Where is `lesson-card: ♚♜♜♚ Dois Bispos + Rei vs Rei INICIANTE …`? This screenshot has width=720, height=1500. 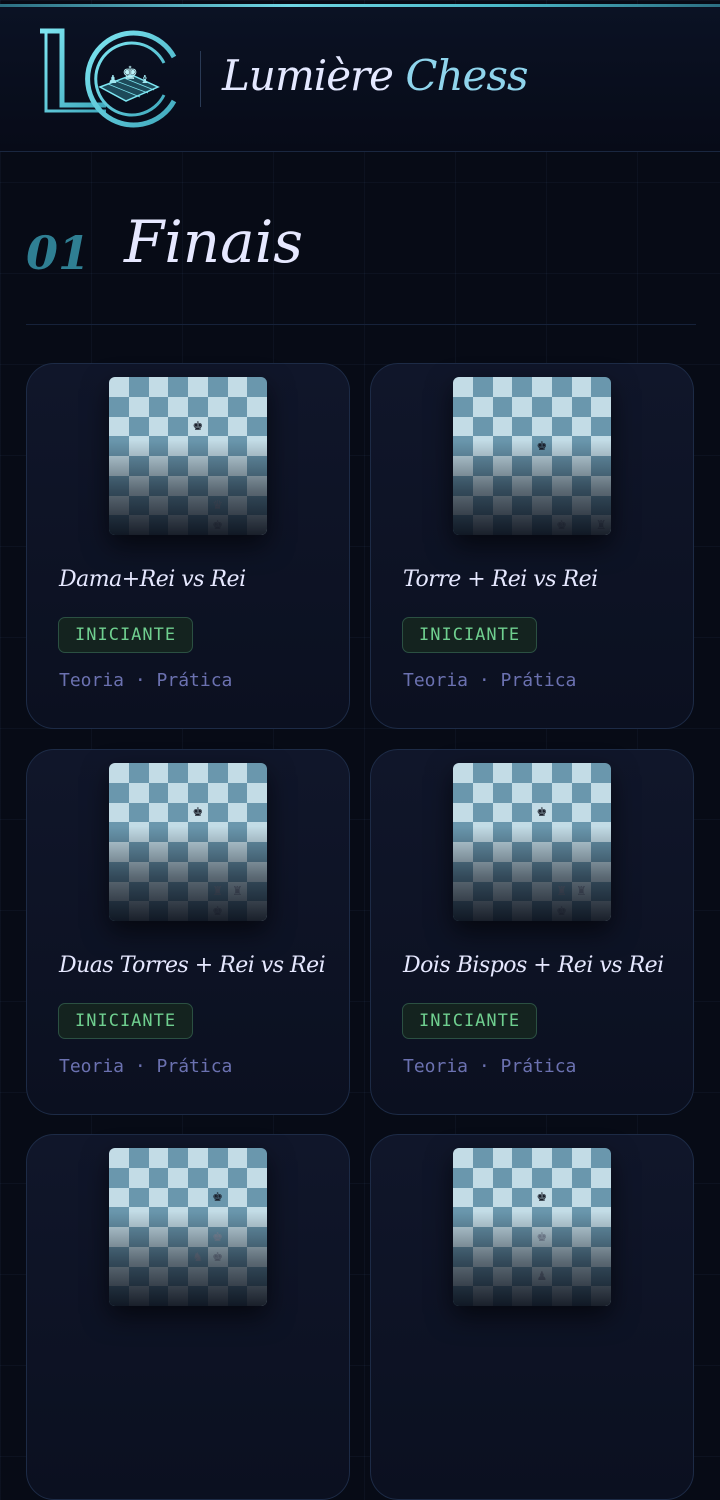 lesson-card: ♚♜♜♚ Dois Bispos + Rei vs Rei INICIANTE … is located at coordinates (532, 932).